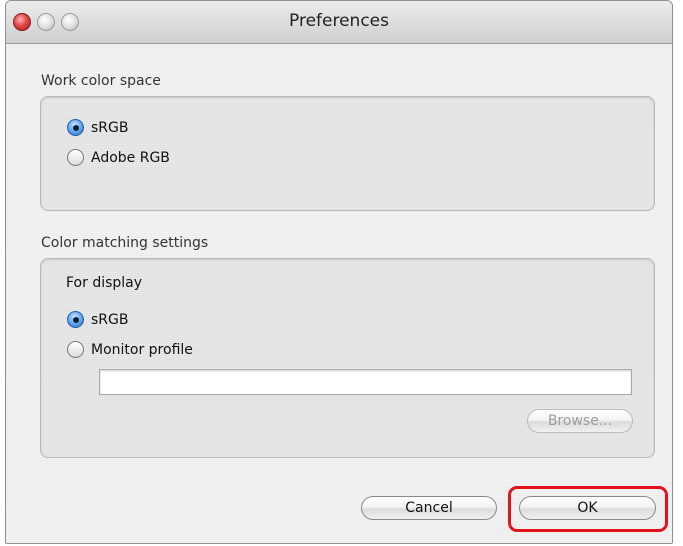 Image resolution: width=683 pixels, height=546 pixels. I want to click on monitor-profile-option: Monitor profile, so click(130, 349).